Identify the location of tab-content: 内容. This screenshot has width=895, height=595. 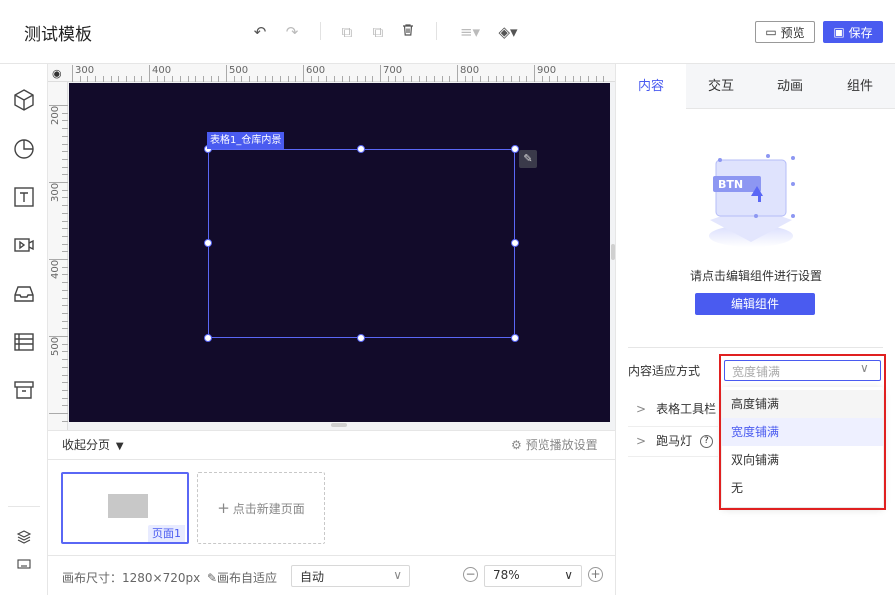
(651, 86).